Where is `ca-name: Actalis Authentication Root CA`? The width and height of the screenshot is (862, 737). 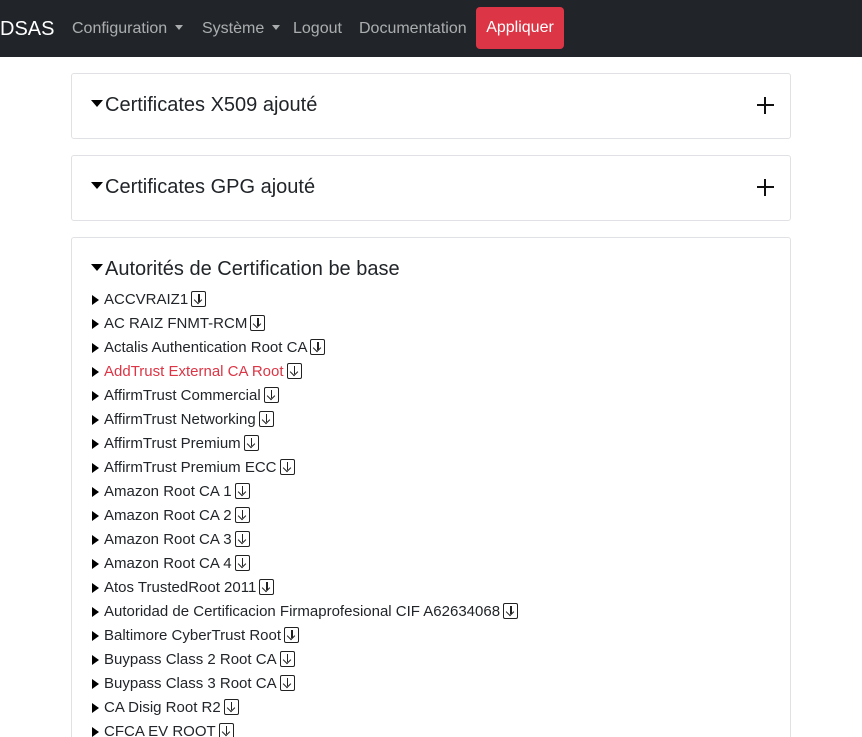
ca-name: Actalis Authentication Root CA is located at coordinates (205, 347).